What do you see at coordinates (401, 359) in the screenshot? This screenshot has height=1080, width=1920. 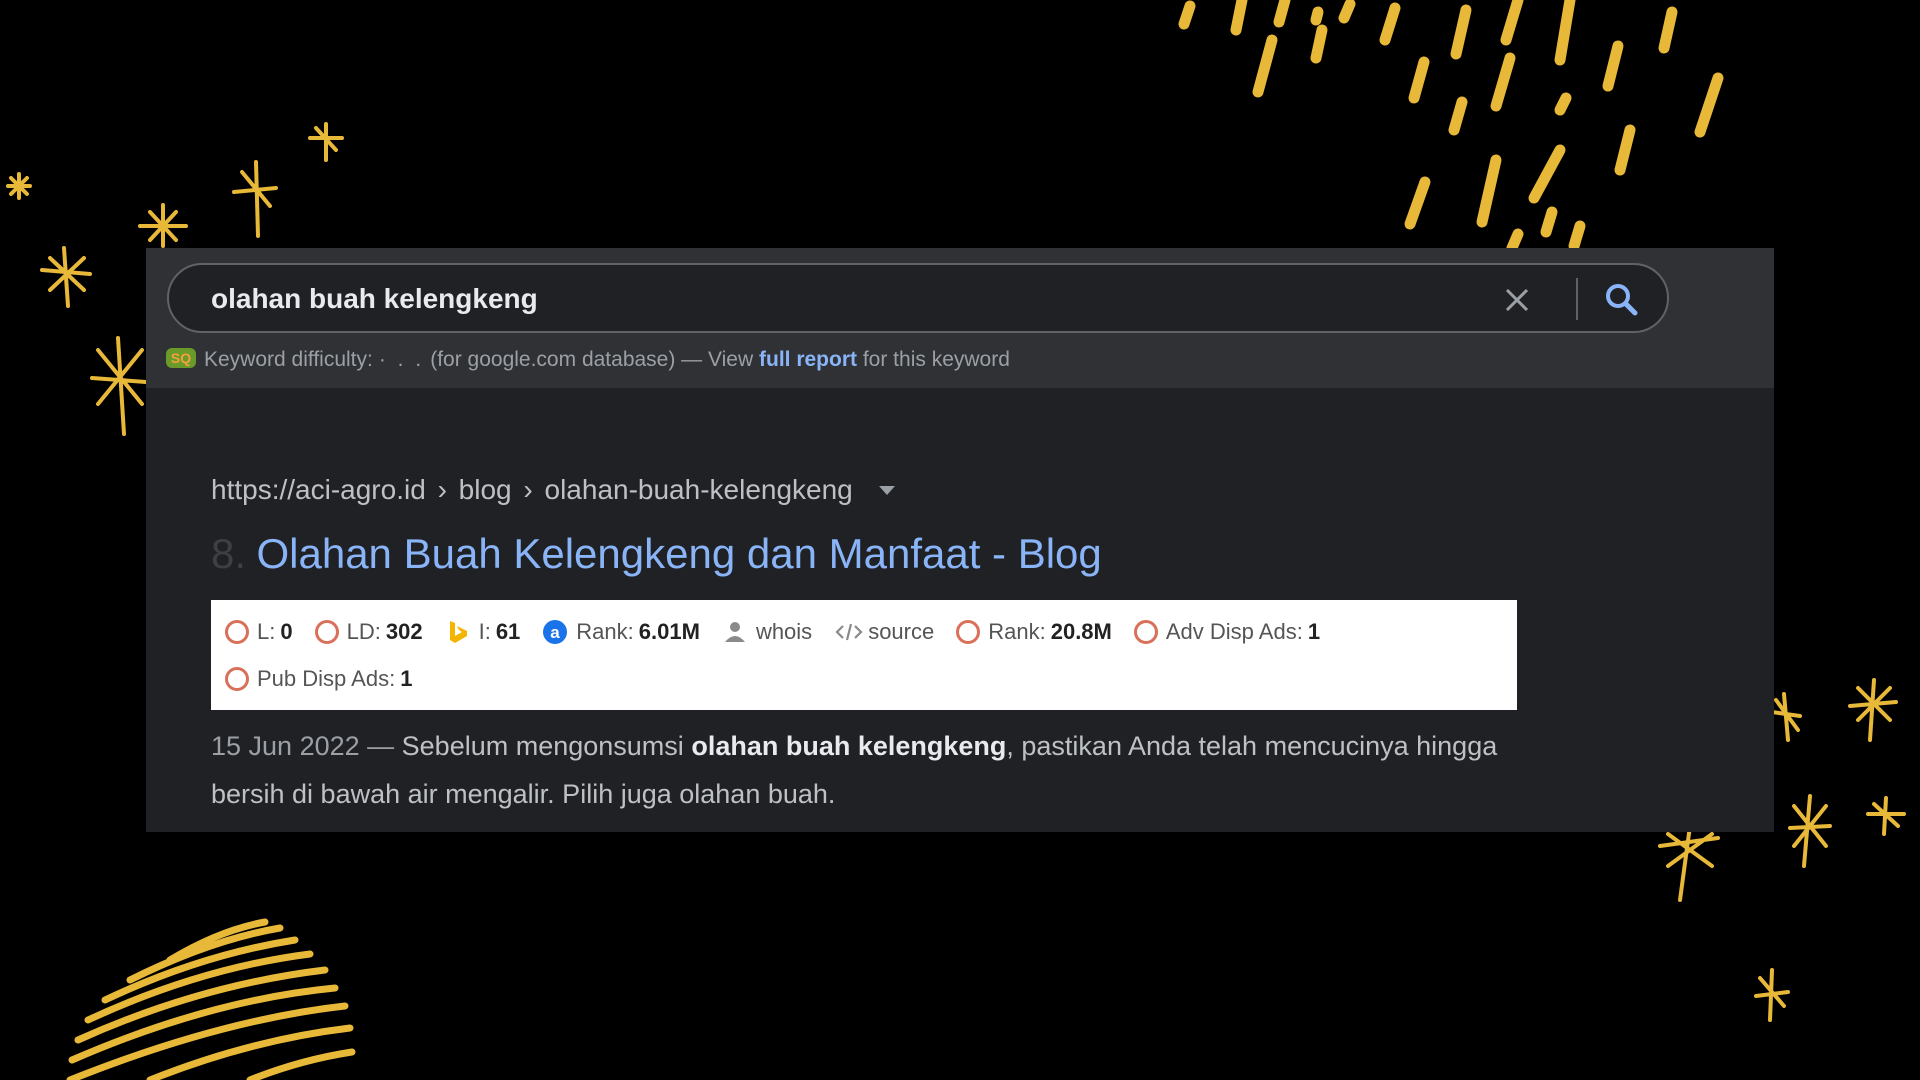 I see `kd-loading-dots: · . .` at bounding box center [401, 359].